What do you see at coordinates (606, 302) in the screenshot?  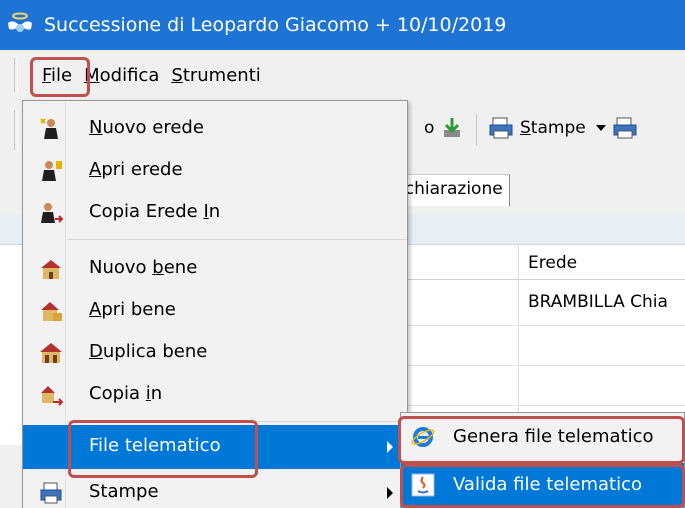 I see `grid-cell-erede: BRAMBILLA Chia` at bounding box center [606, 302].